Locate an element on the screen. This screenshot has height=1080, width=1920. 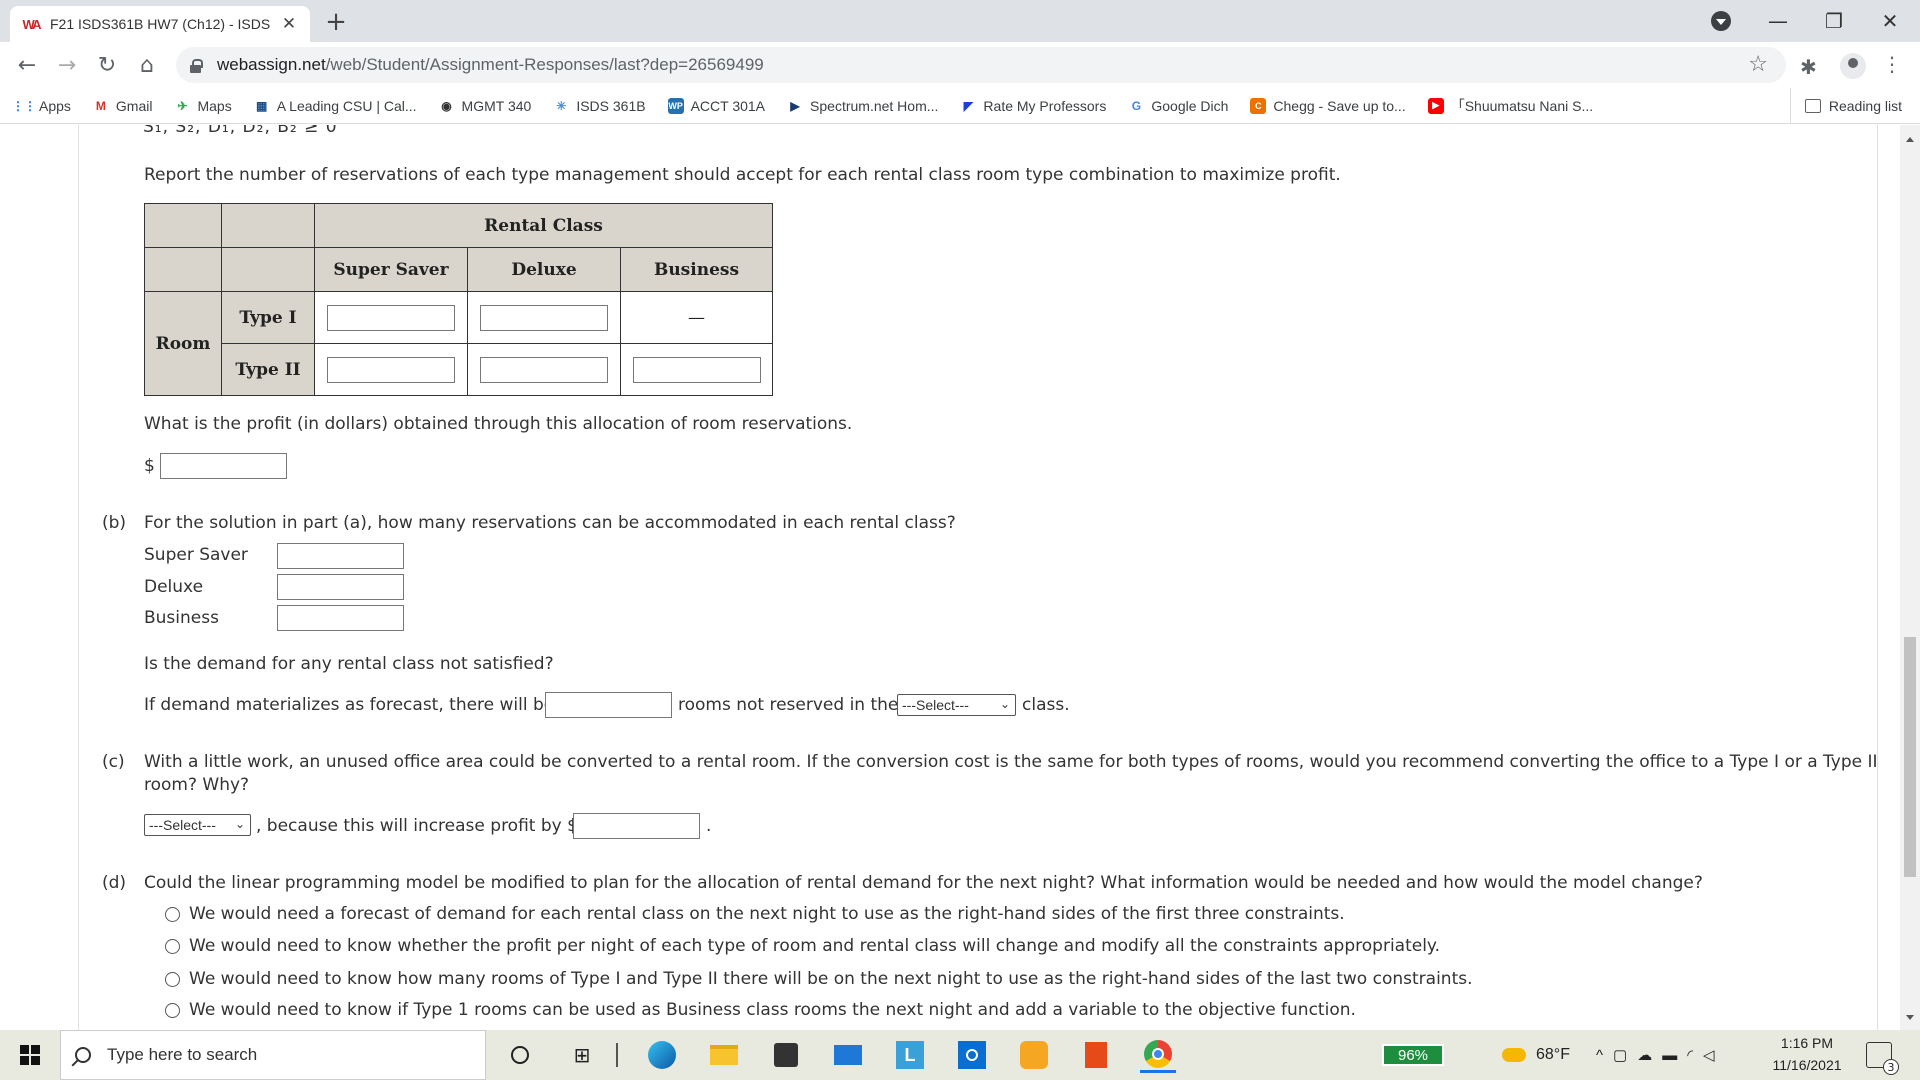
tab-search-icon is located at coordinates (1721, 21).